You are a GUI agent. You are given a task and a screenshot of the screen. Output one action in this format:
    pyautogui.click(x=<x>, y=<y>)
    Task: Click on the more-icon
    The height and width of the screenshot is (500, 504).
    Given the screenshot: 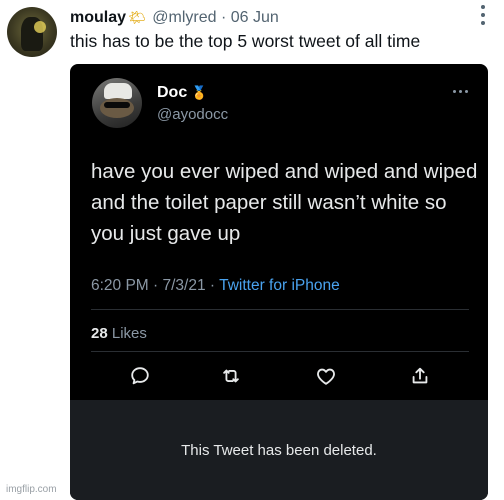 What is the action you would take?
    pyautogui.click(x=483, y=15)
    